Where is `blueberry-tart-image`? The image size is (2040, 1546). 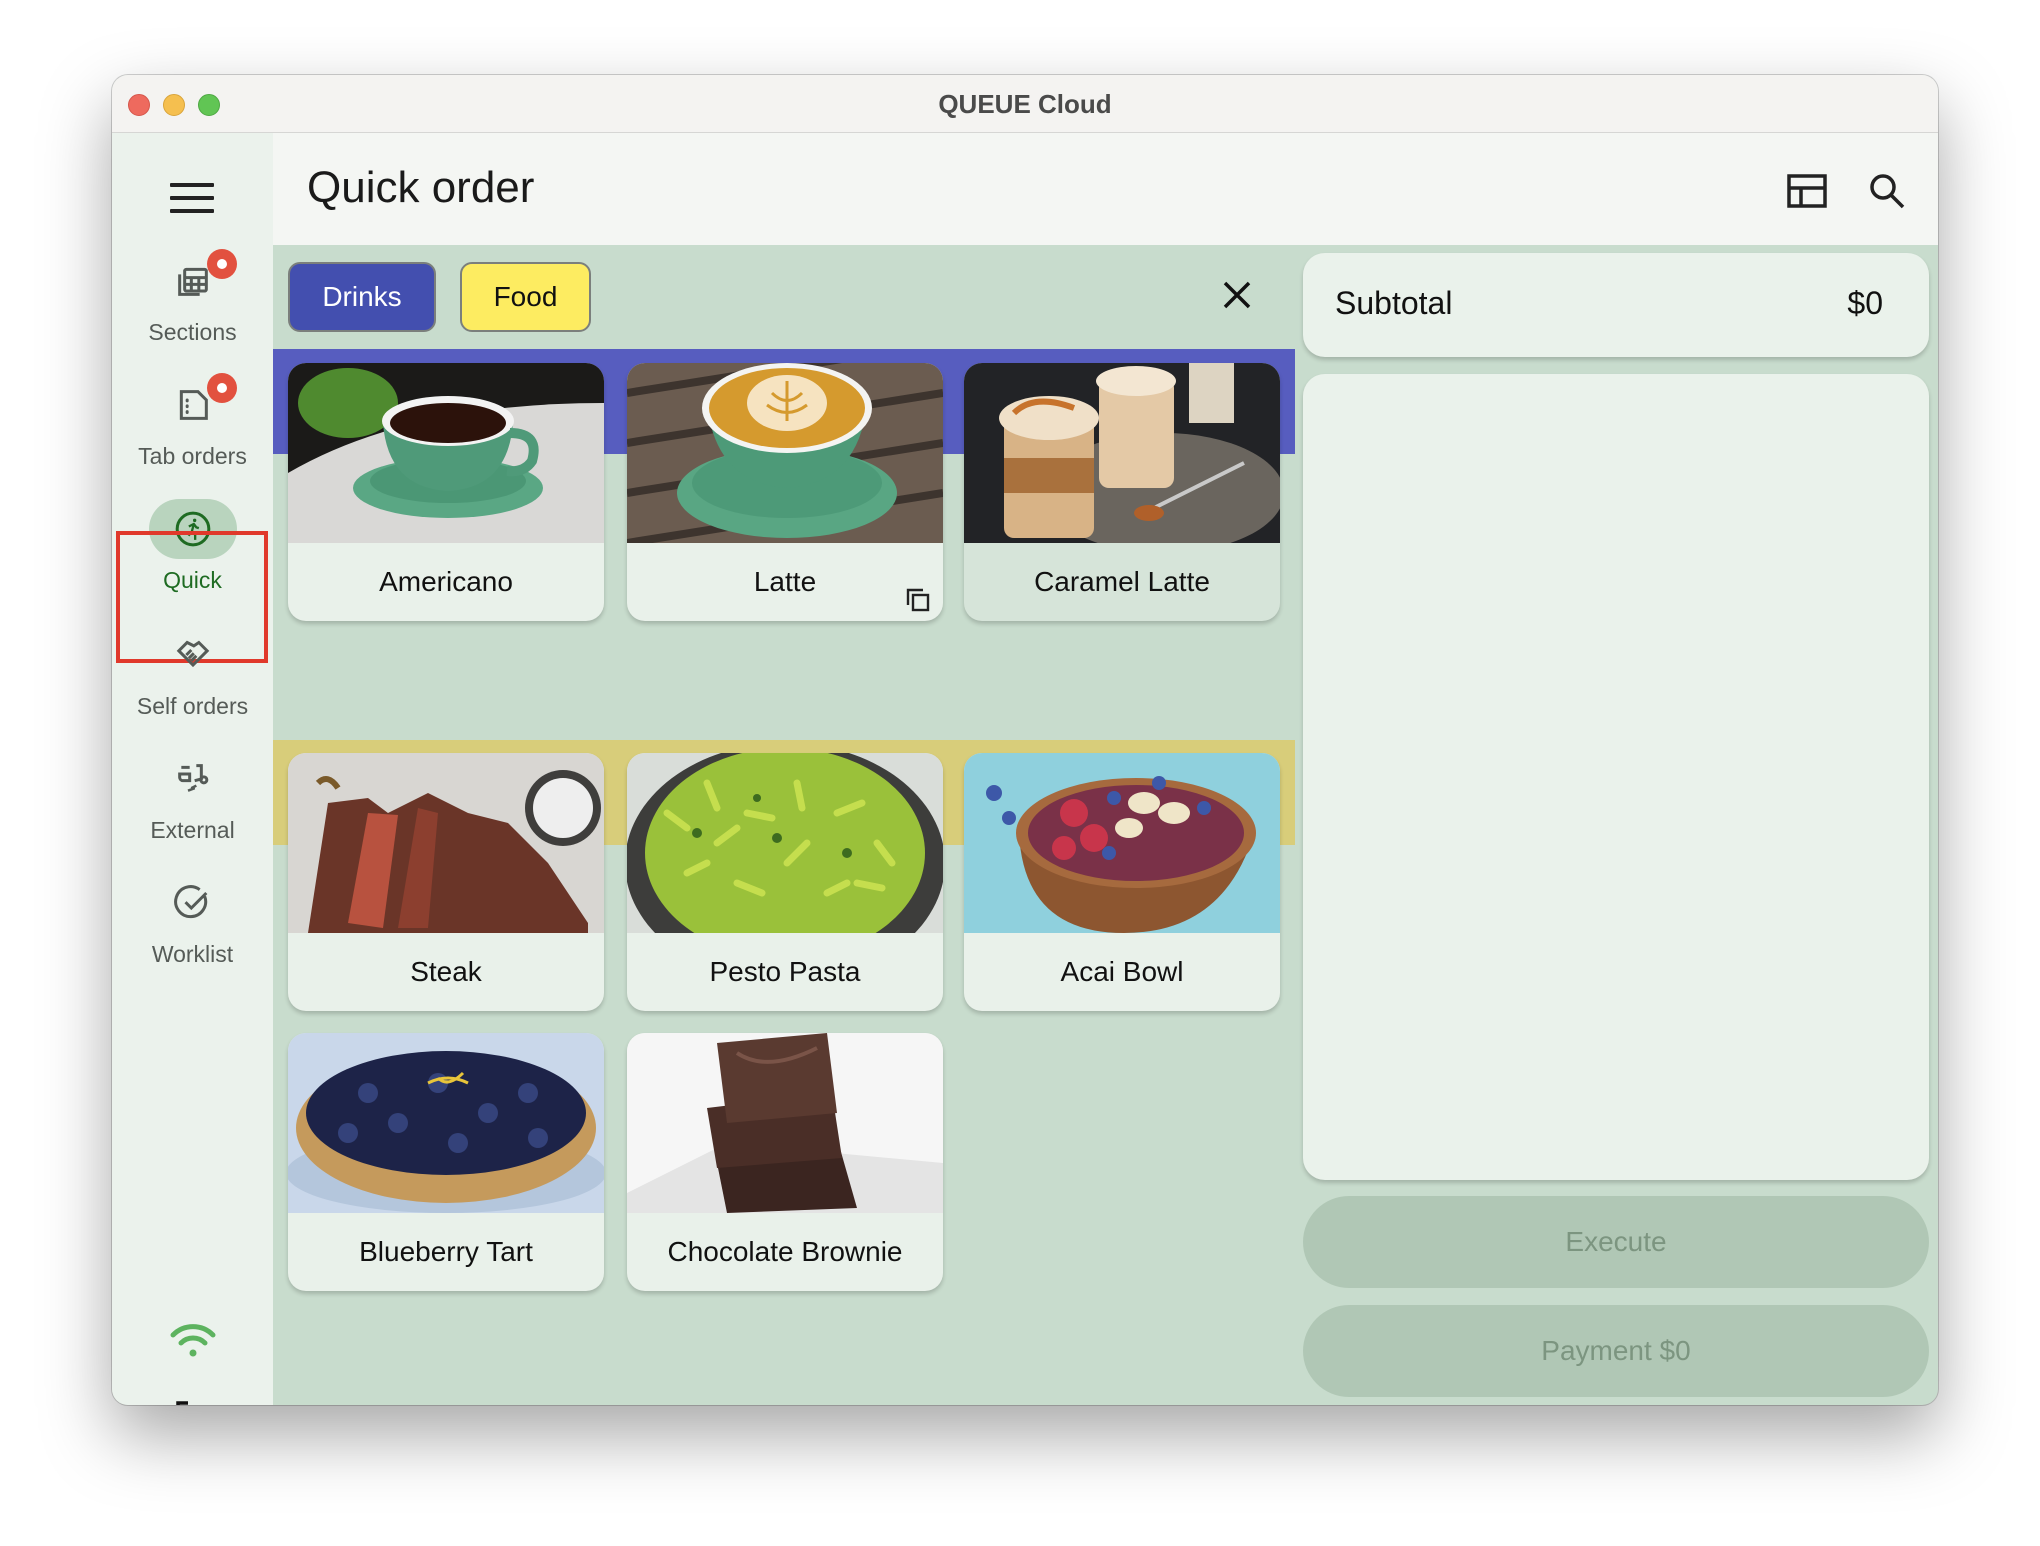 blueberry-tart-image is located at coordinates (446, 1123).